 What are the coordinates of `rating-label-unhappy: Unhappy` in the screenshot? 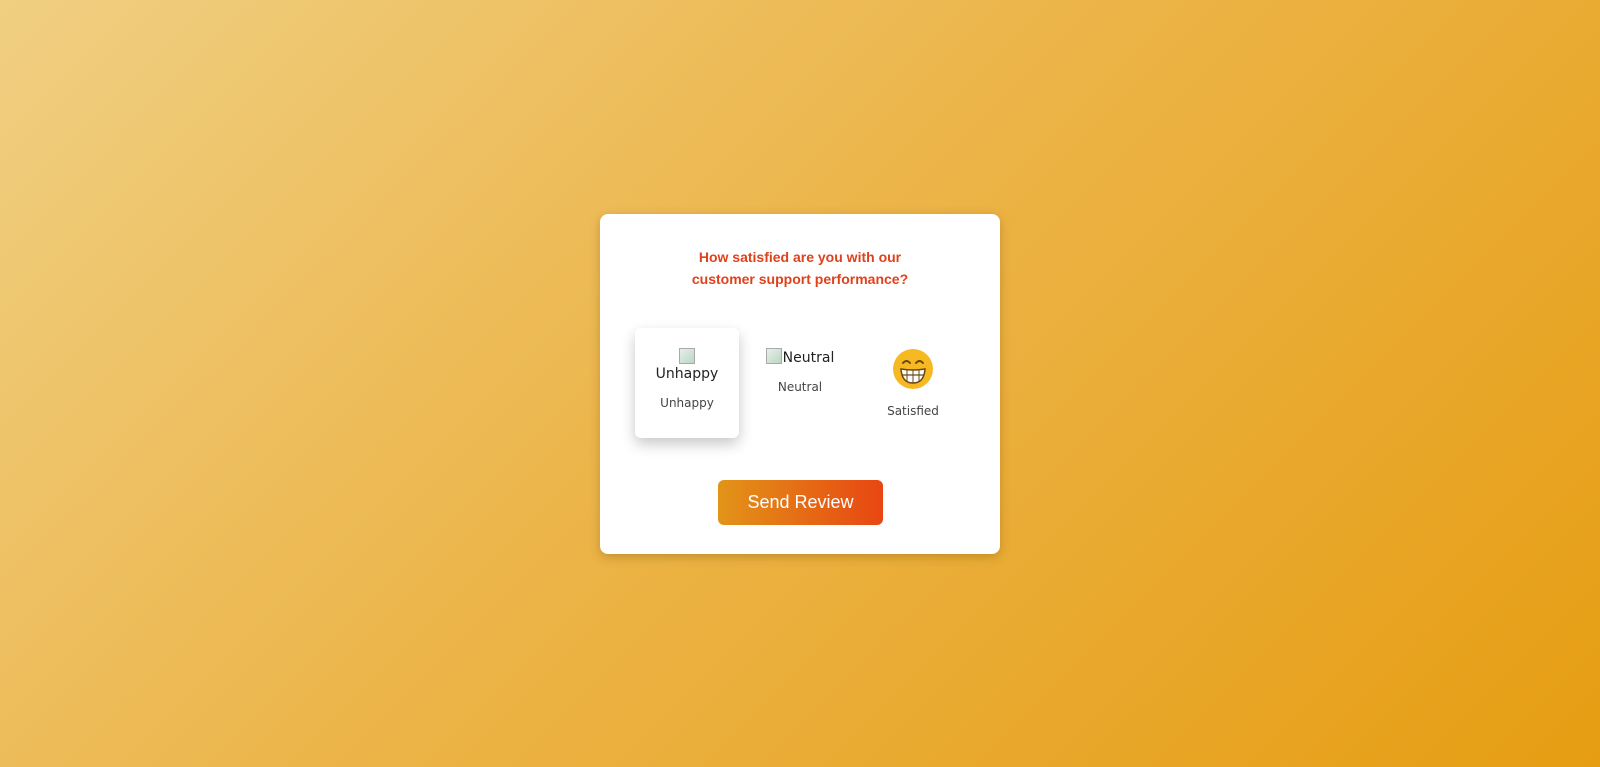 It's located at (687, 403).